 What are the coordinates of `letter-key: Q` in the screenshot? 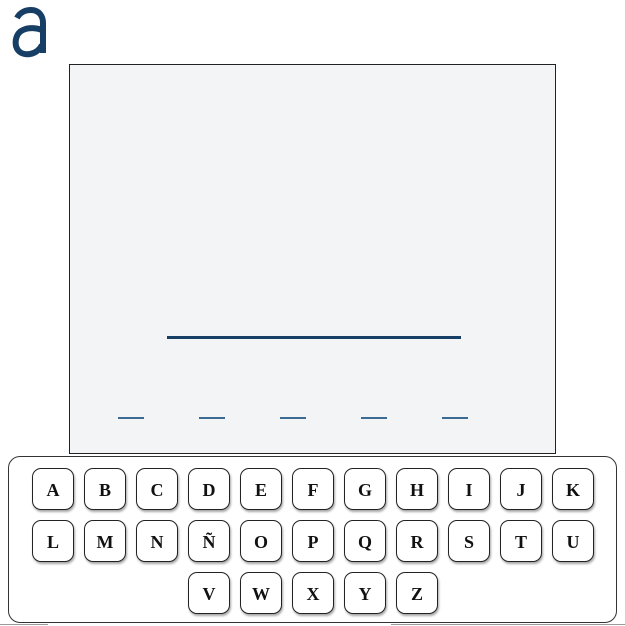 It's located at (365, 541).